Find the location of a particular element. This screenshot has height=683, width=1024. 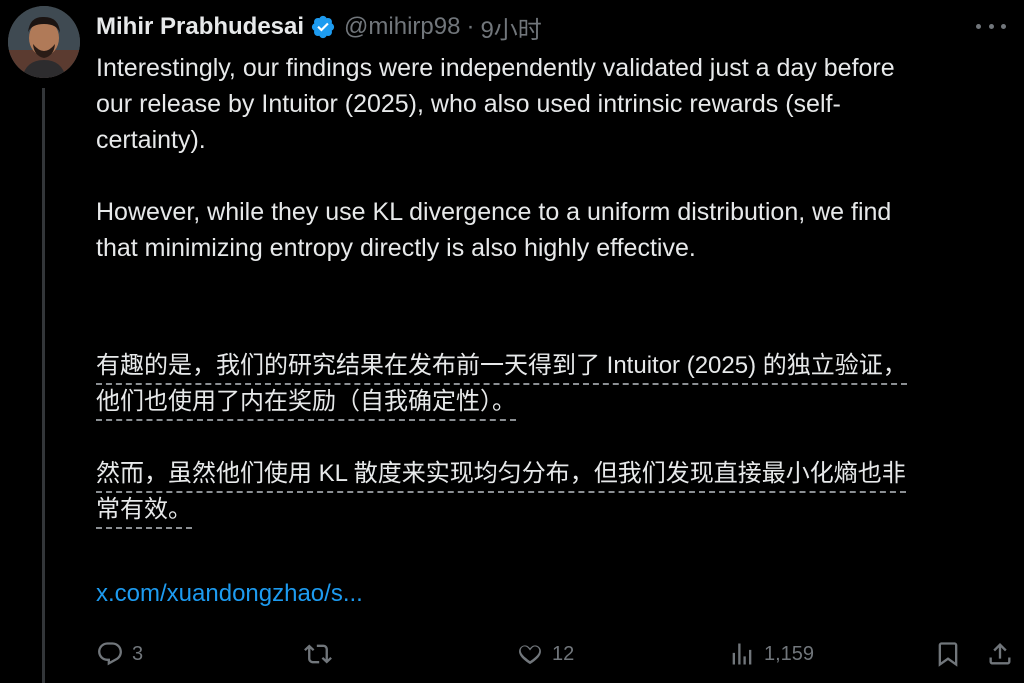

author-name: Mihir Prabhudesai is located at coordinates (200, 27).